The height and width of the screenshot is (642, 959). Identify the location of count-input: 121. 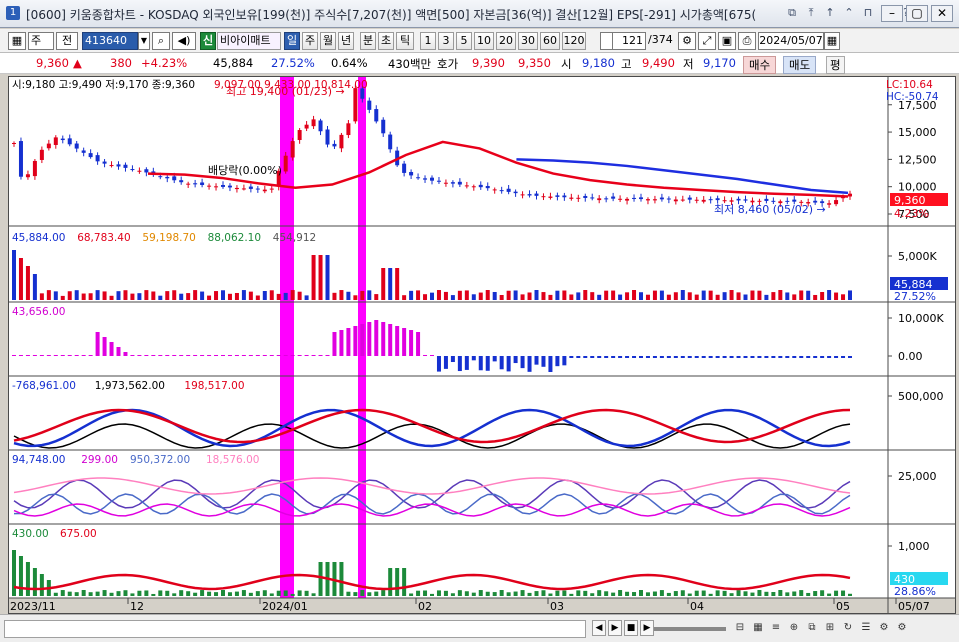
(629, 41).